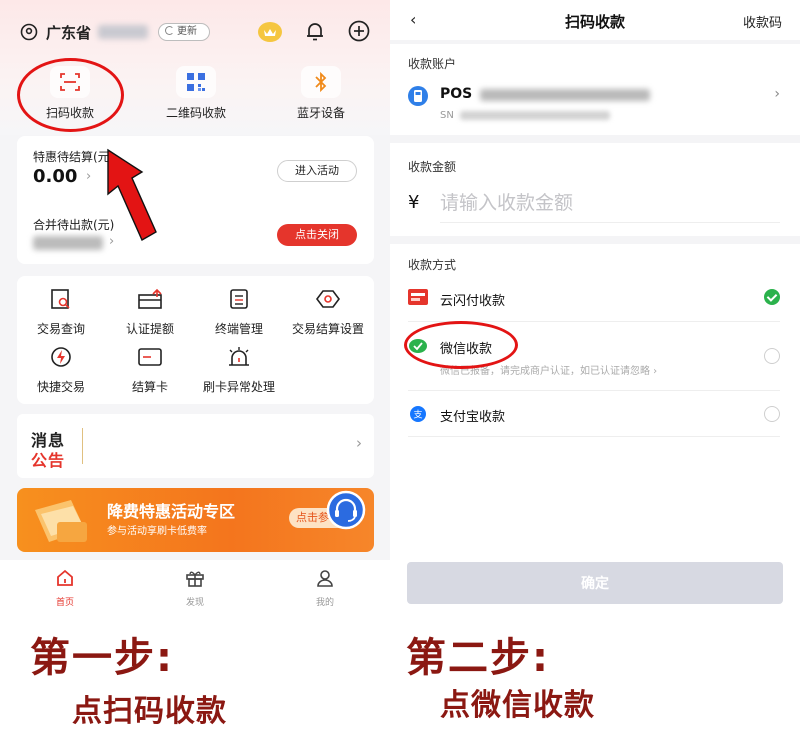  Describe the element at coordinates (61, 370) in the screenshot. I see `service-quick-trade: 快捷交易` at that location.